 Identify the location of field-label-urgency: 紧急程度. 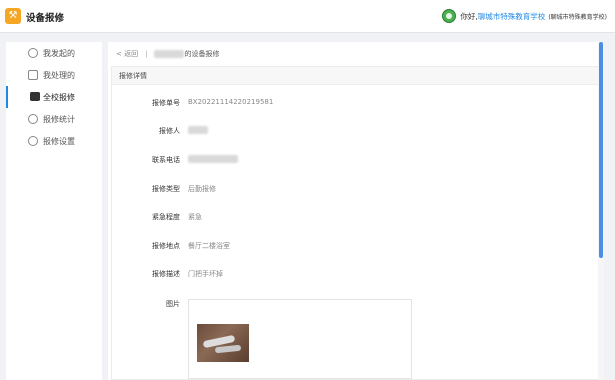
(166, 217).